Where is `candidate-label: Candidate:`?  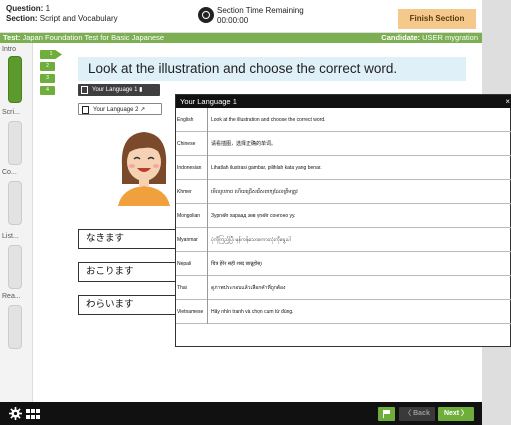 candidate-label: Candidate: is located at coordinates (401, 37).